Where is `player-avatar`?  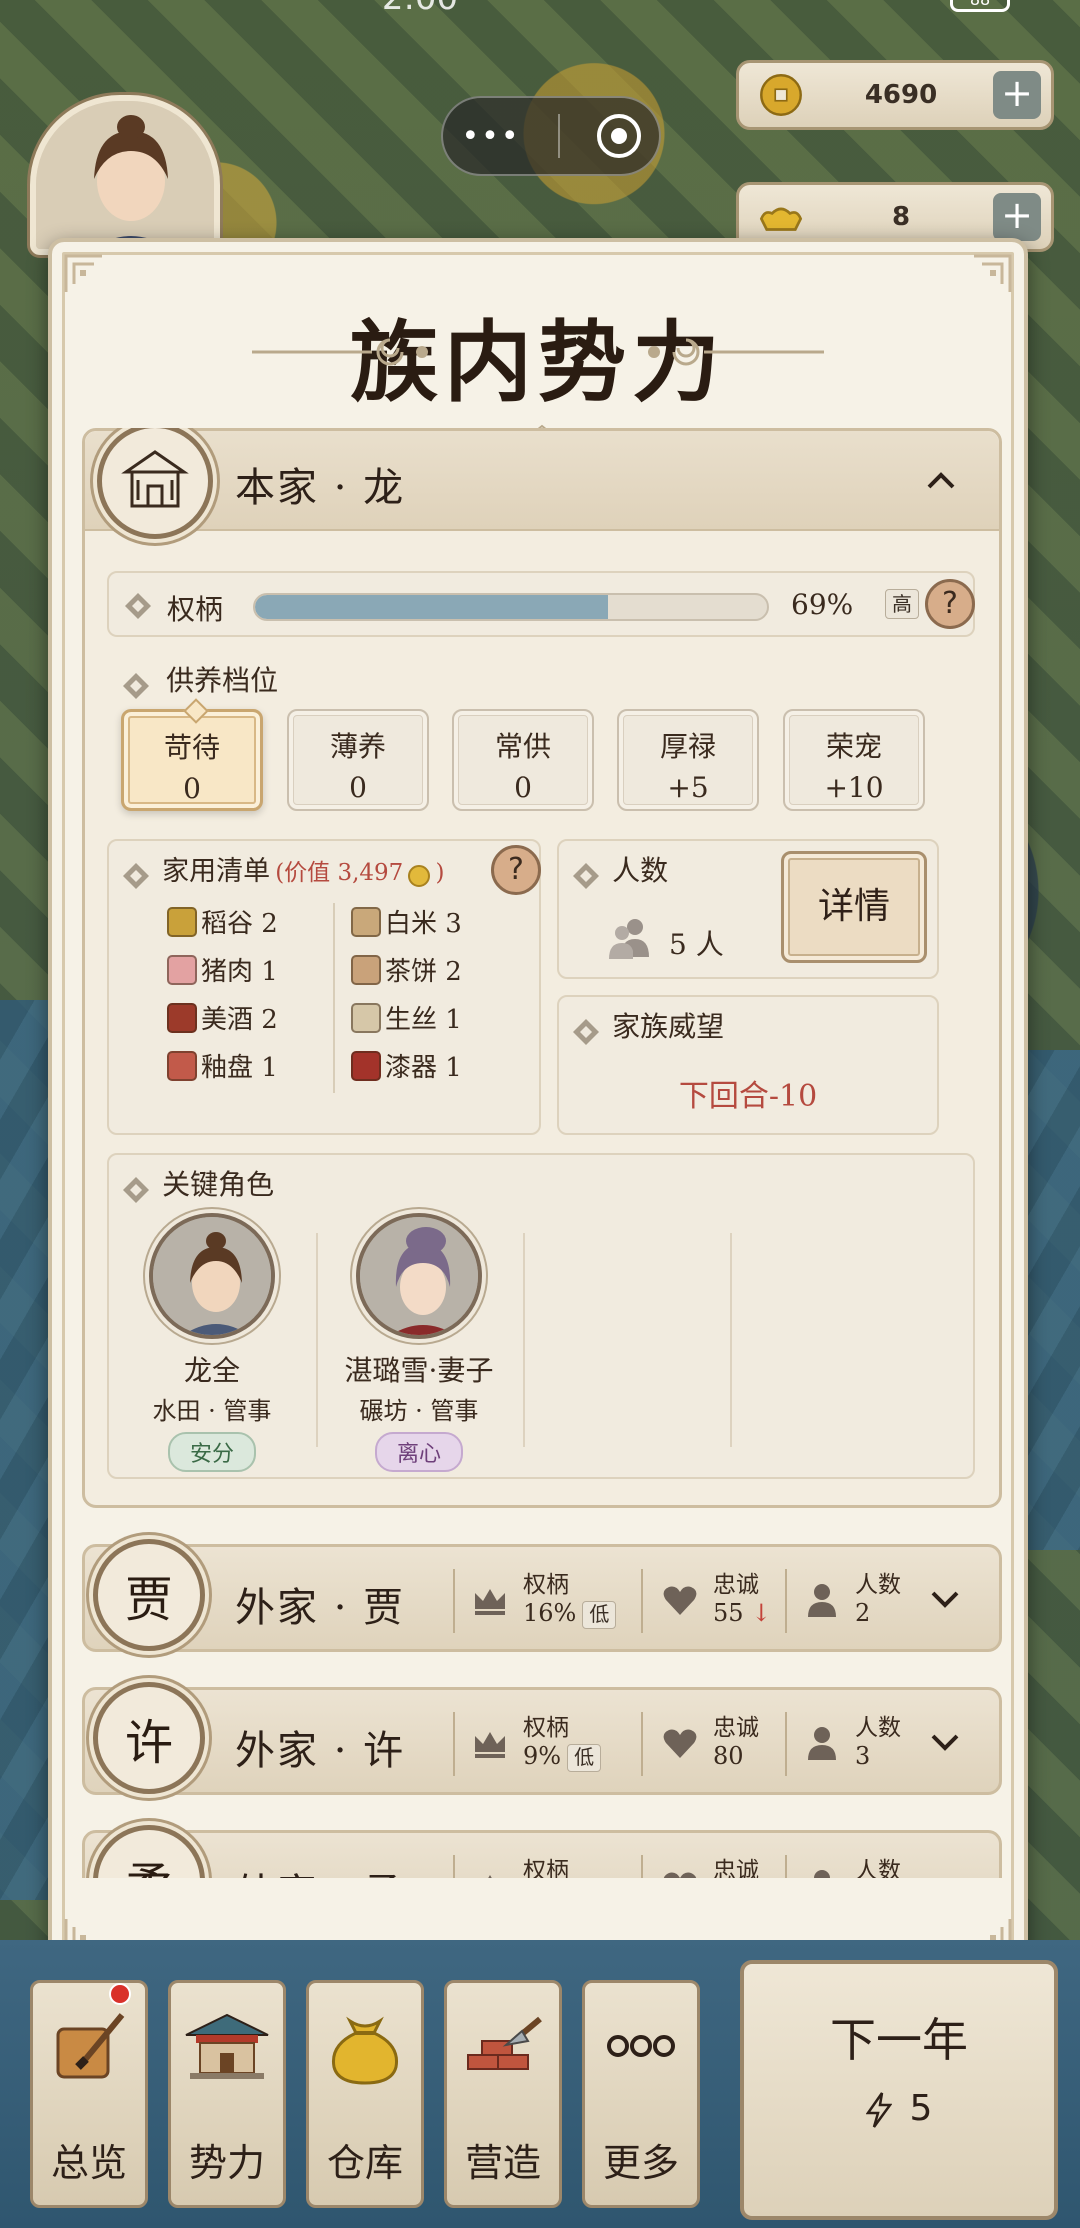 player-avatar is located at coordinates (125, 175).